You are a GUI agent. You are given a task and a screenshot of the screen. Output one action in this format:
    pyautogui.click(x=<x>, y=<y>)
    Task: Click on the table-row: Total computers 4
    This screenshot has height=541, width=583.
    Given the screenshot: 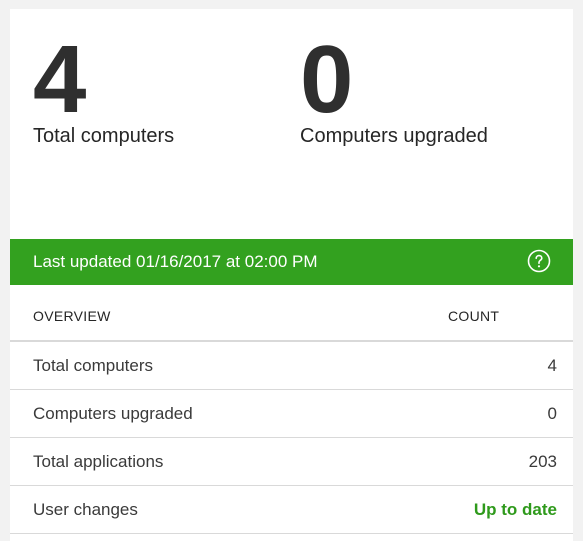 What is the action you would take?
    pyautogui.click(x=291, y=366)
    